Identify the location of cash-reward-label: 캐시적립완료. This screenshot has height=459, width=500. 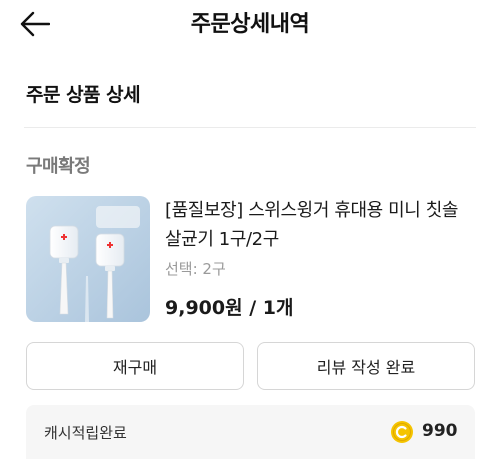
(85, 433).